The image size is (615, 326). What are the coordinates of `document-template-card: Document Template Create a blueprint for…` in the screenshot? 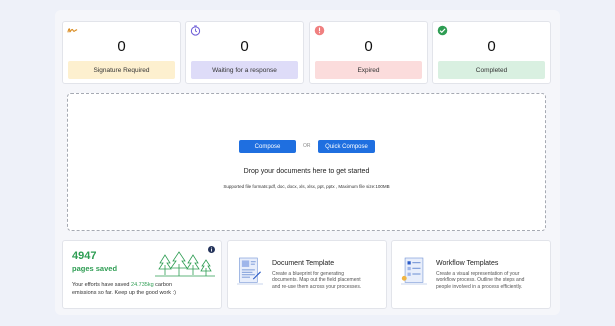 It's located at (307, 274).